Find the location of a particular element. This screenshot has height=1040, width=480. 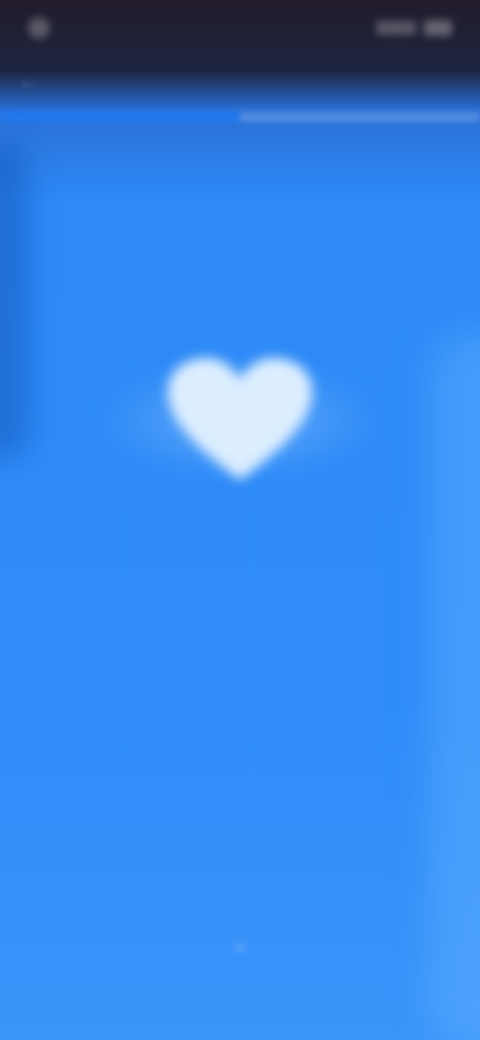

back-button: ← is located at coordinates (29, 81).